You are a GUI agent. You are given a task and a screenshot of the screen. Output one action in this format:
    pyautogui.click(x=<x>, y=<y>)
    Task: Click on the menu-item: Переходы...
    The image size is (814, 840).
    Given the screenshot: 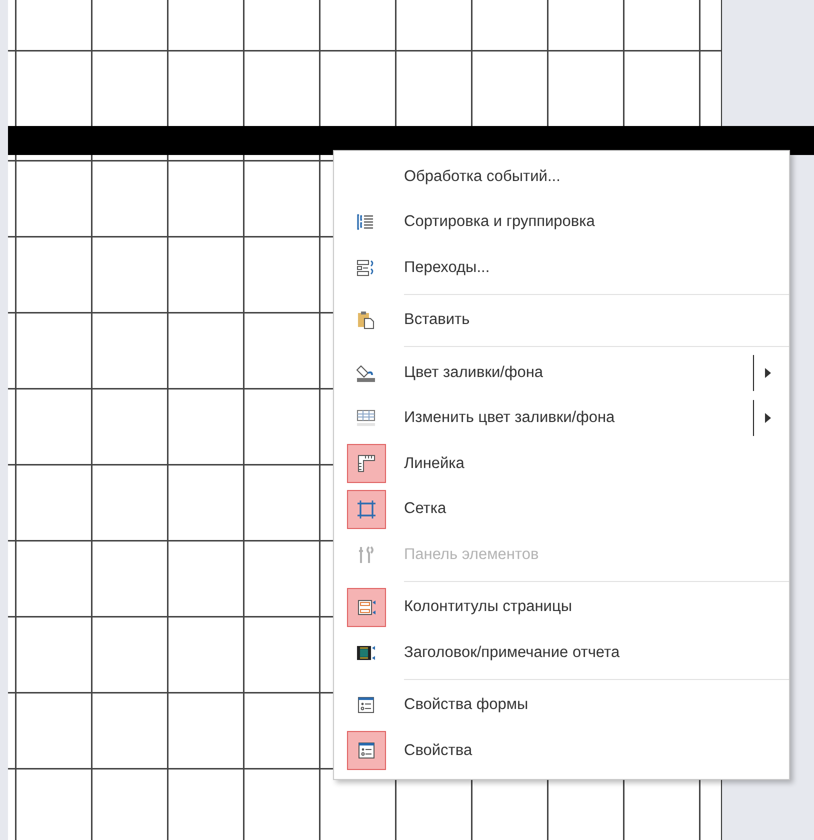 What is the action you would take?
    pyautogui.click(x=561, y=267)
    